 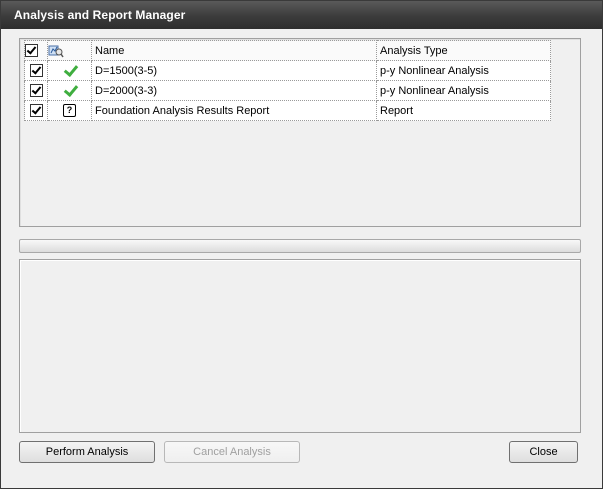 I want to click on question-icon: ?, so click(x=69, y=110).